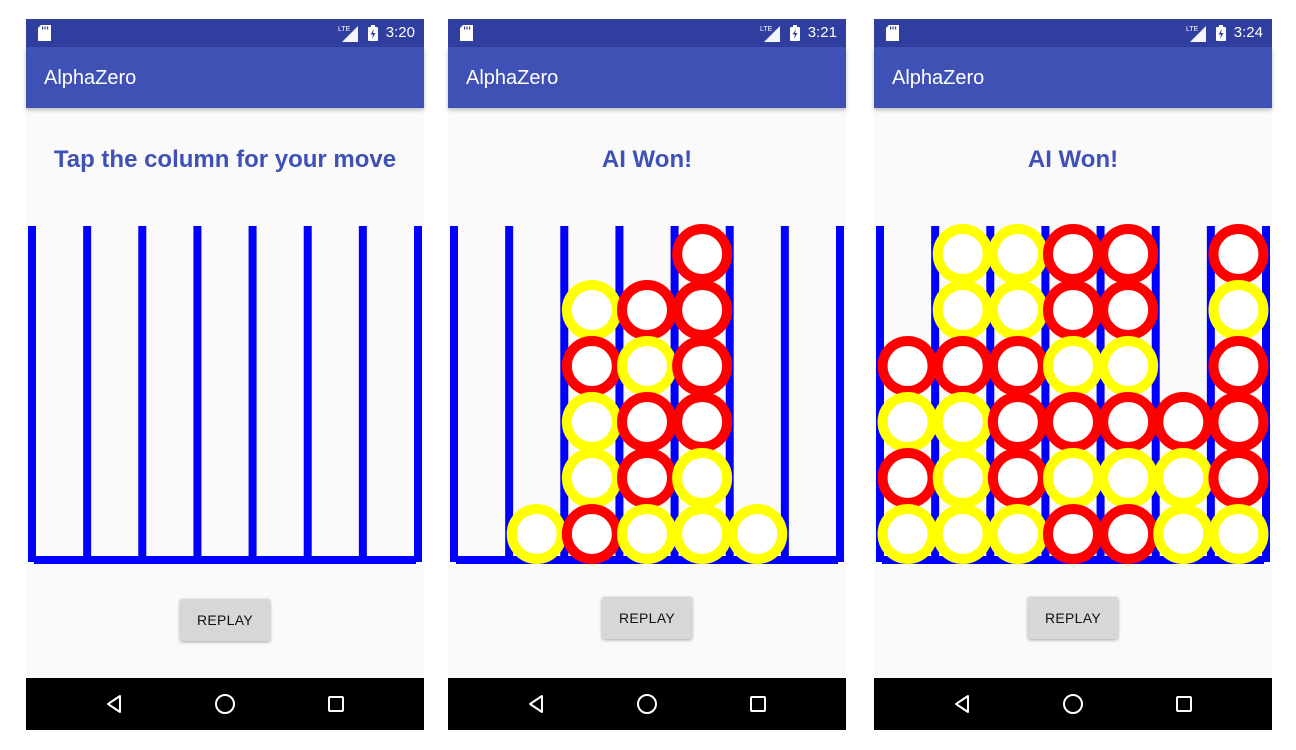 This screenshot has width=1296, height=750. What do you see at coordinates (400, 32) in the screenshot?
I see `status-time: 3:20` at bounding box center [400, 32].